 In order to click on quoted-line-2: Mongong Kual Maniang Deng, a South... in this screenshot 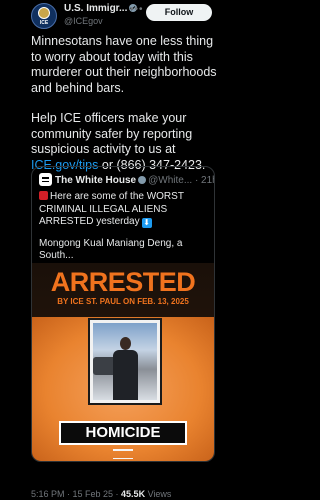, I will do `click(111, 249)`.